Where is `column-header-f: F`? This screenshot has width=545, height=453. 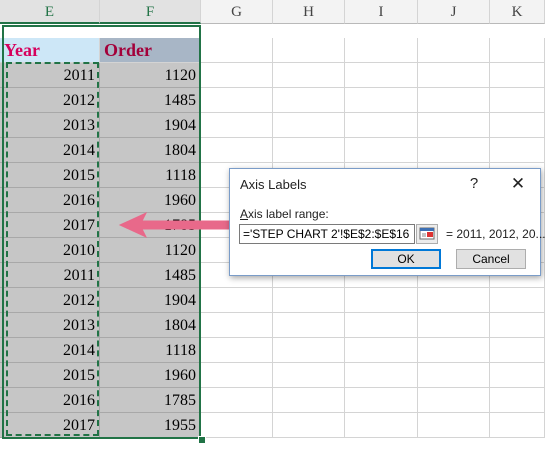 column-header-f: F is located at coordinates (150, 12).